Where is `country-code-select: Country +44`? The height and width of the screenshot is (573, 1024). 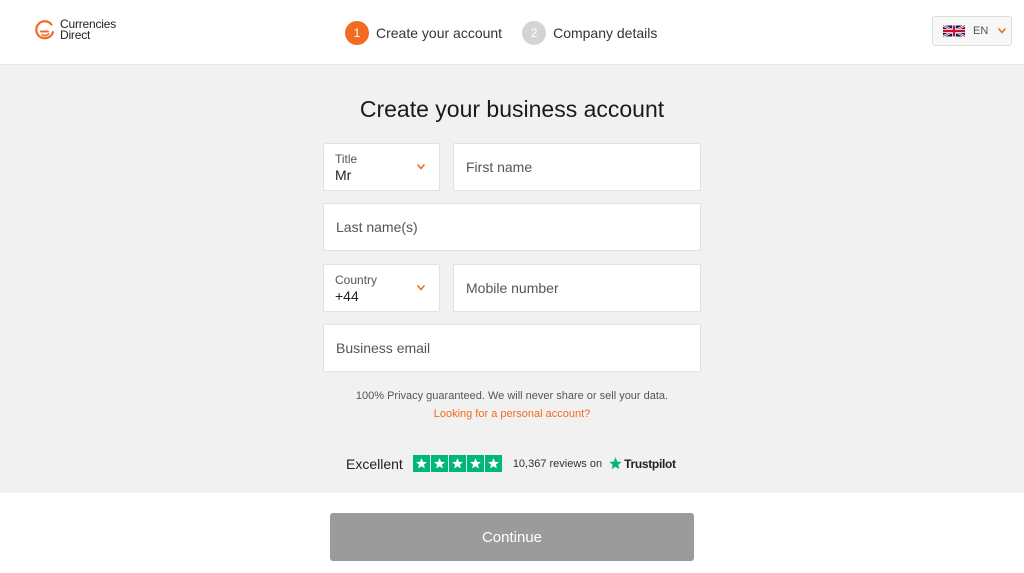
country-code-select: Country +44 is located at coordinates (381, 288).